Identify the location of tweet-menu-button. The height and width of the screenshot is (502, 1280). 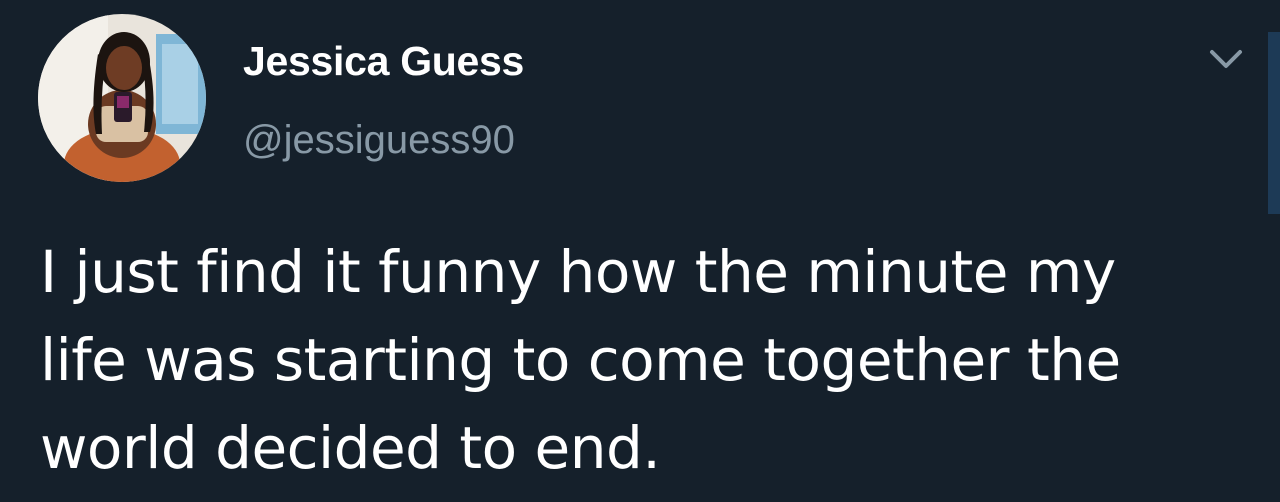
(1226, 60).